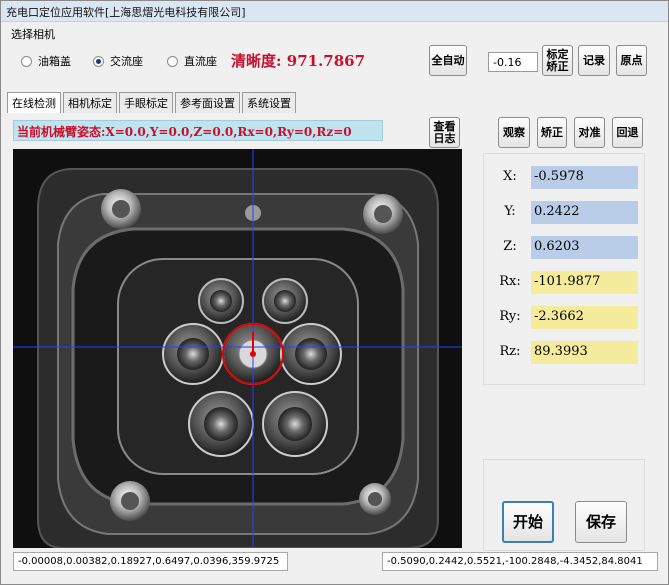 The image size is (669, 585). What do you see at coordinates (444, 126) in the screenshot?
I see `view-label: 查看` at bounding box center [444, 126].